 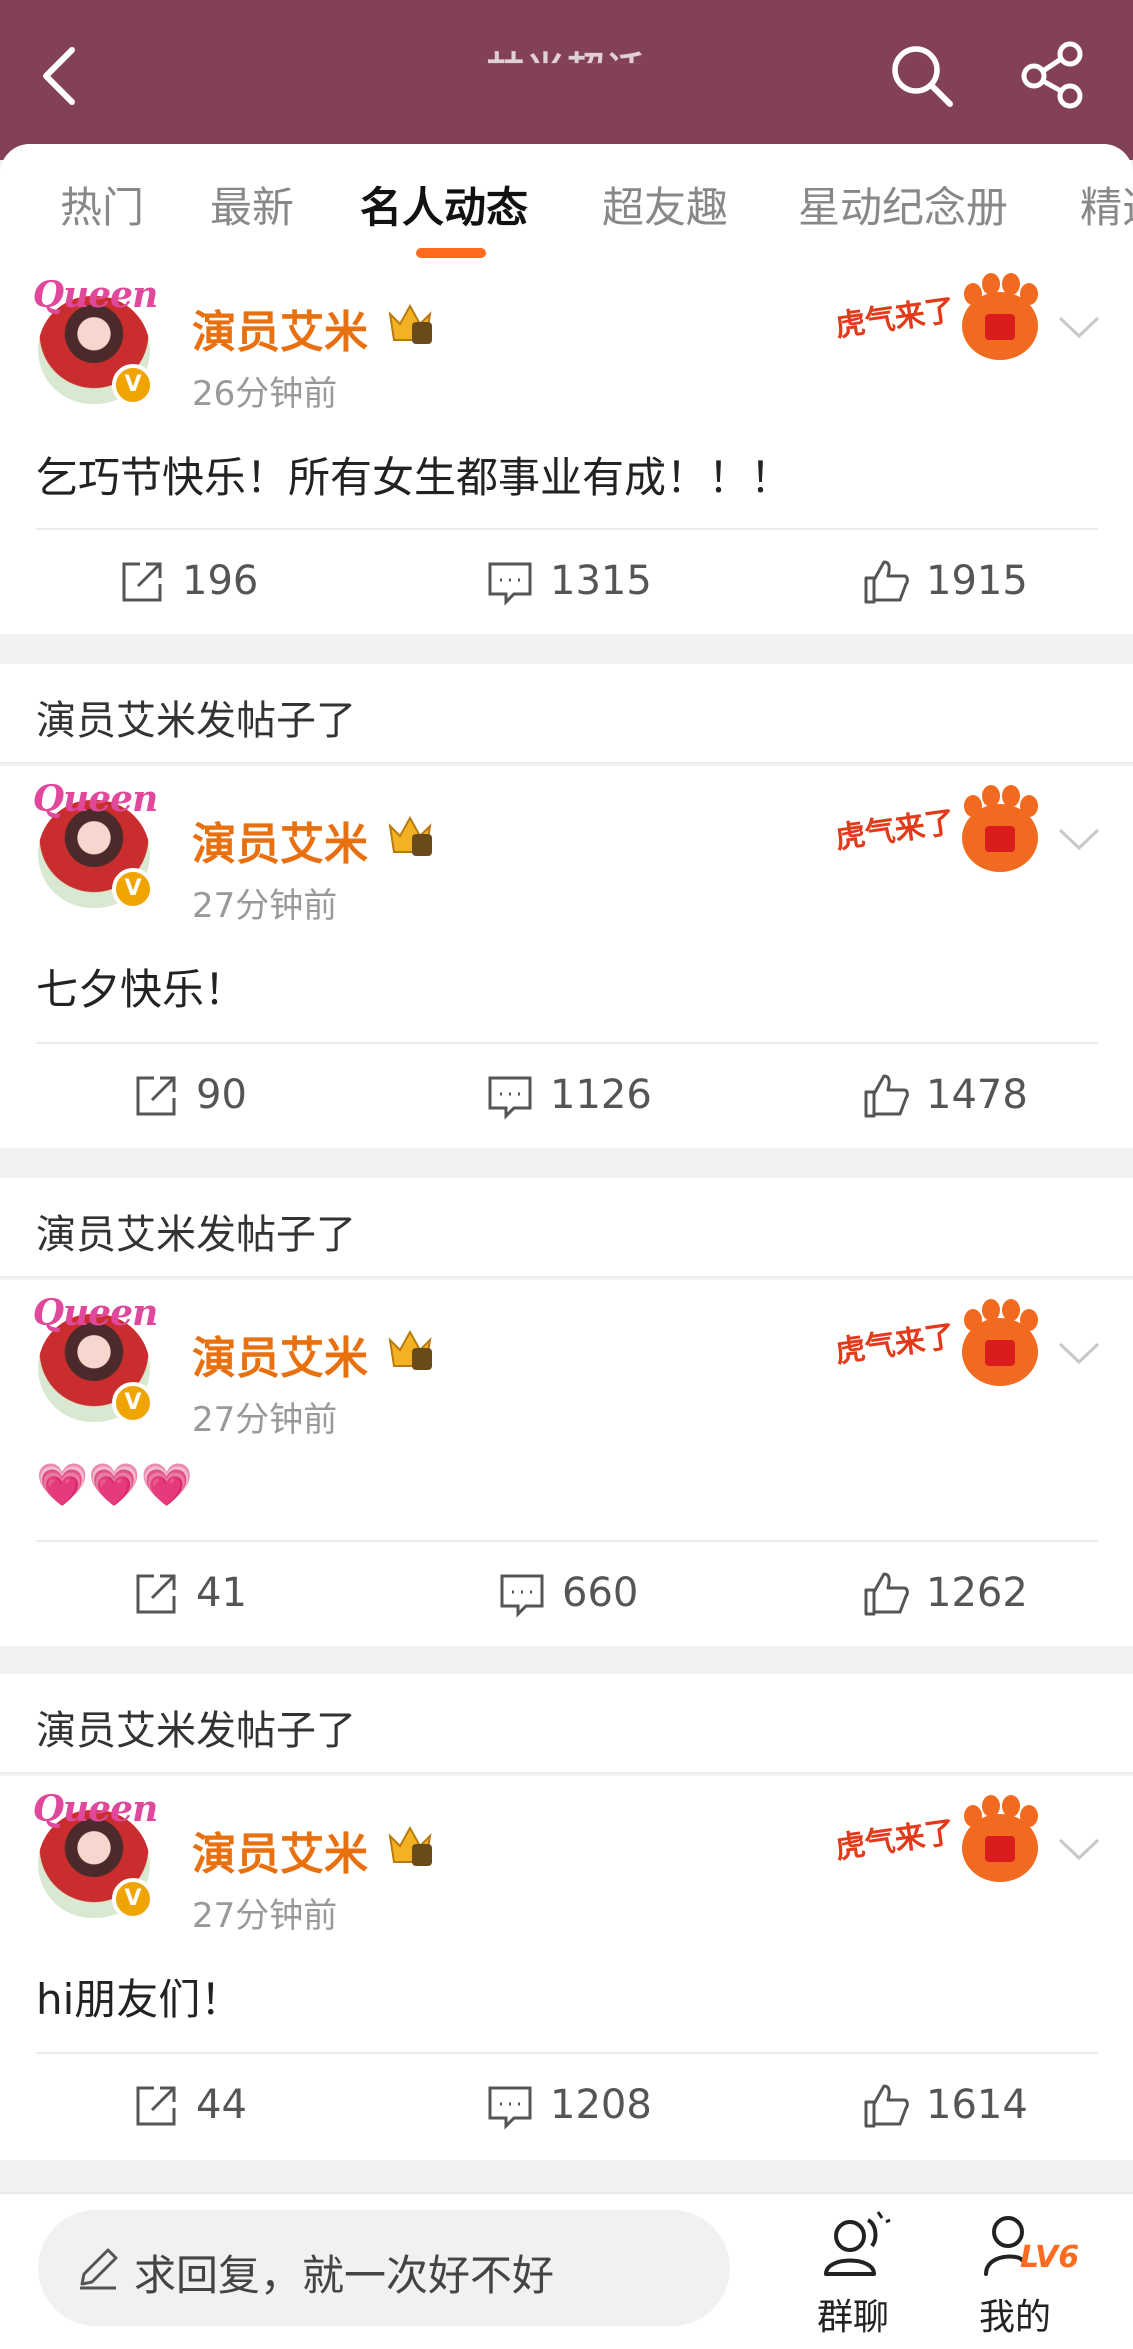 I want to click on active-tab-indicator, so click(x=451, y=253).